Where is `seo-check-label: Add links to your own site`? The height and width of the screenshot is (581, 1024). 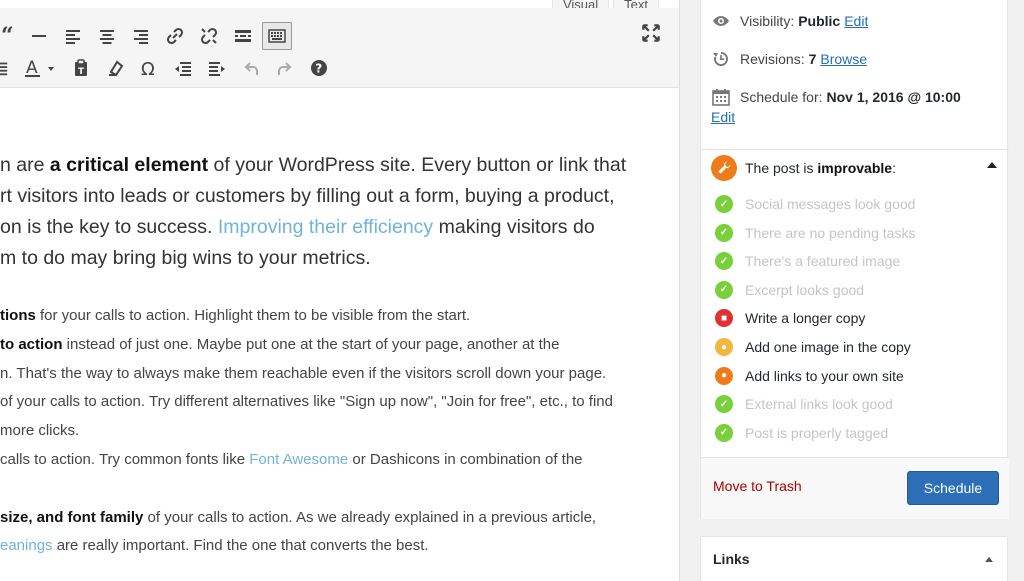
seo-check-label: Add links to your own site is located at coordinates (824, 375).